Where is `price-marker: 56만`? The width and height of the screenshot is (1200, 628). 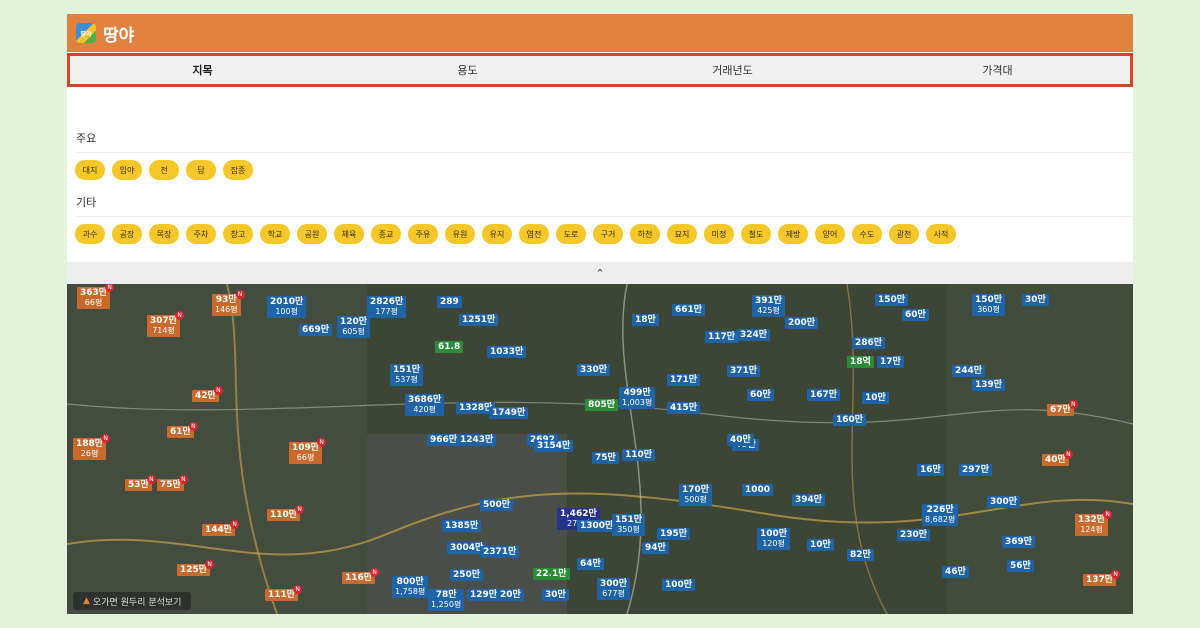 price-marker: 56만 is located at coordinates (1020, 566).